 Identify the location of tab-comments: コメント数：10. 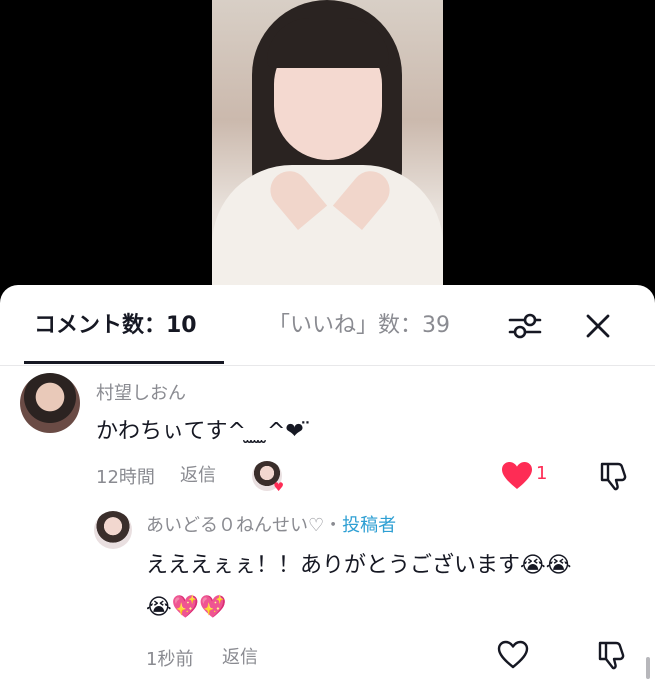
(115, 326).